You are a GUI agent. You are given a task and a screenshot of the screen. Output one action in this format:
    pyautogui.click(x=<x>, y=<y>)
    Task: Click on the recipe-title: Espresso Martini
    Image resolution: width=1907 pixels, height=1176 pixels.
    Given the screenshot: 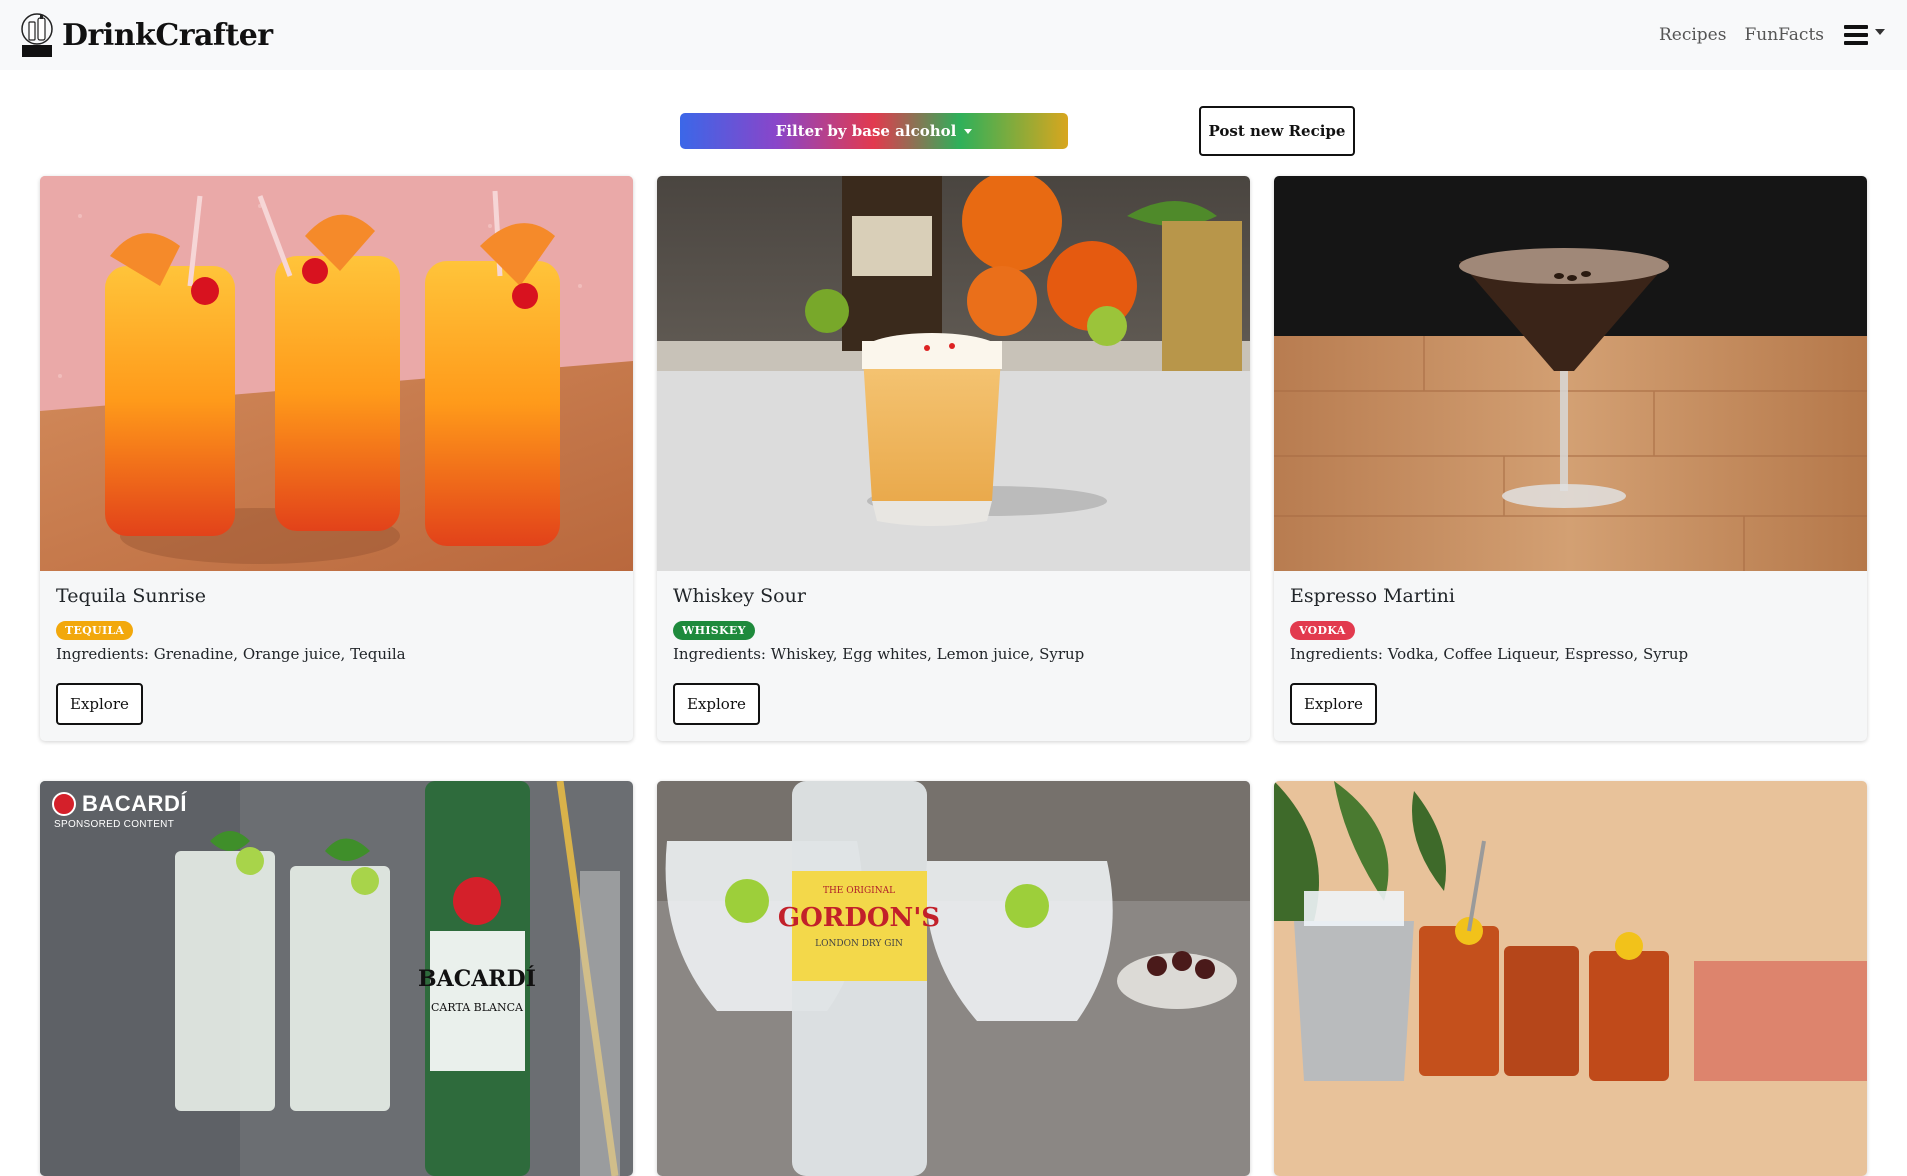 What is the action you would take?
    pyautogui.click(x=1372, y=596)
    